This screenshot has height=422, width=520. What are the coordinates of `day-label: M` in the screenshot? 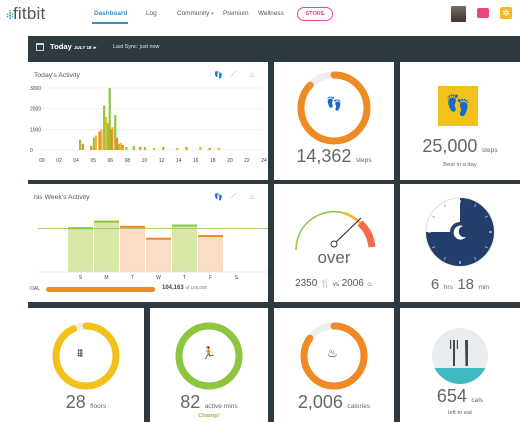 It's located at (106, 278).